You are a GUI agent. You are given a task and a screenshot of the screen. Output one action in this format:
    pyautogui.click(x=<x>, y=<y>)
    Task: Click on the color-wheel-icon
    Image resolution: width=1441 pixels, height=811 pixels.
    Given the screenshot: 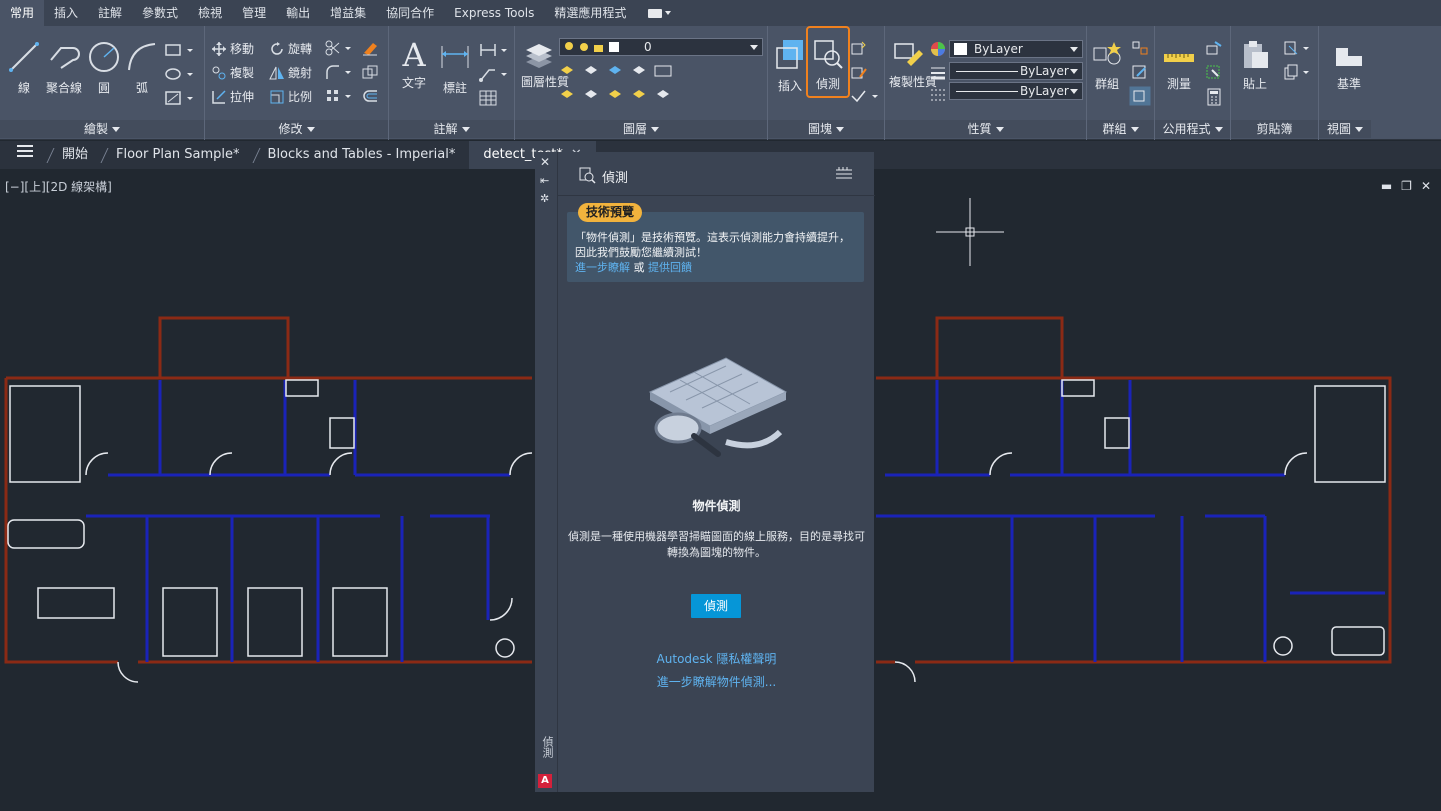 What is the action you would take?
    pyautogui.click(x=938, y=49)
    